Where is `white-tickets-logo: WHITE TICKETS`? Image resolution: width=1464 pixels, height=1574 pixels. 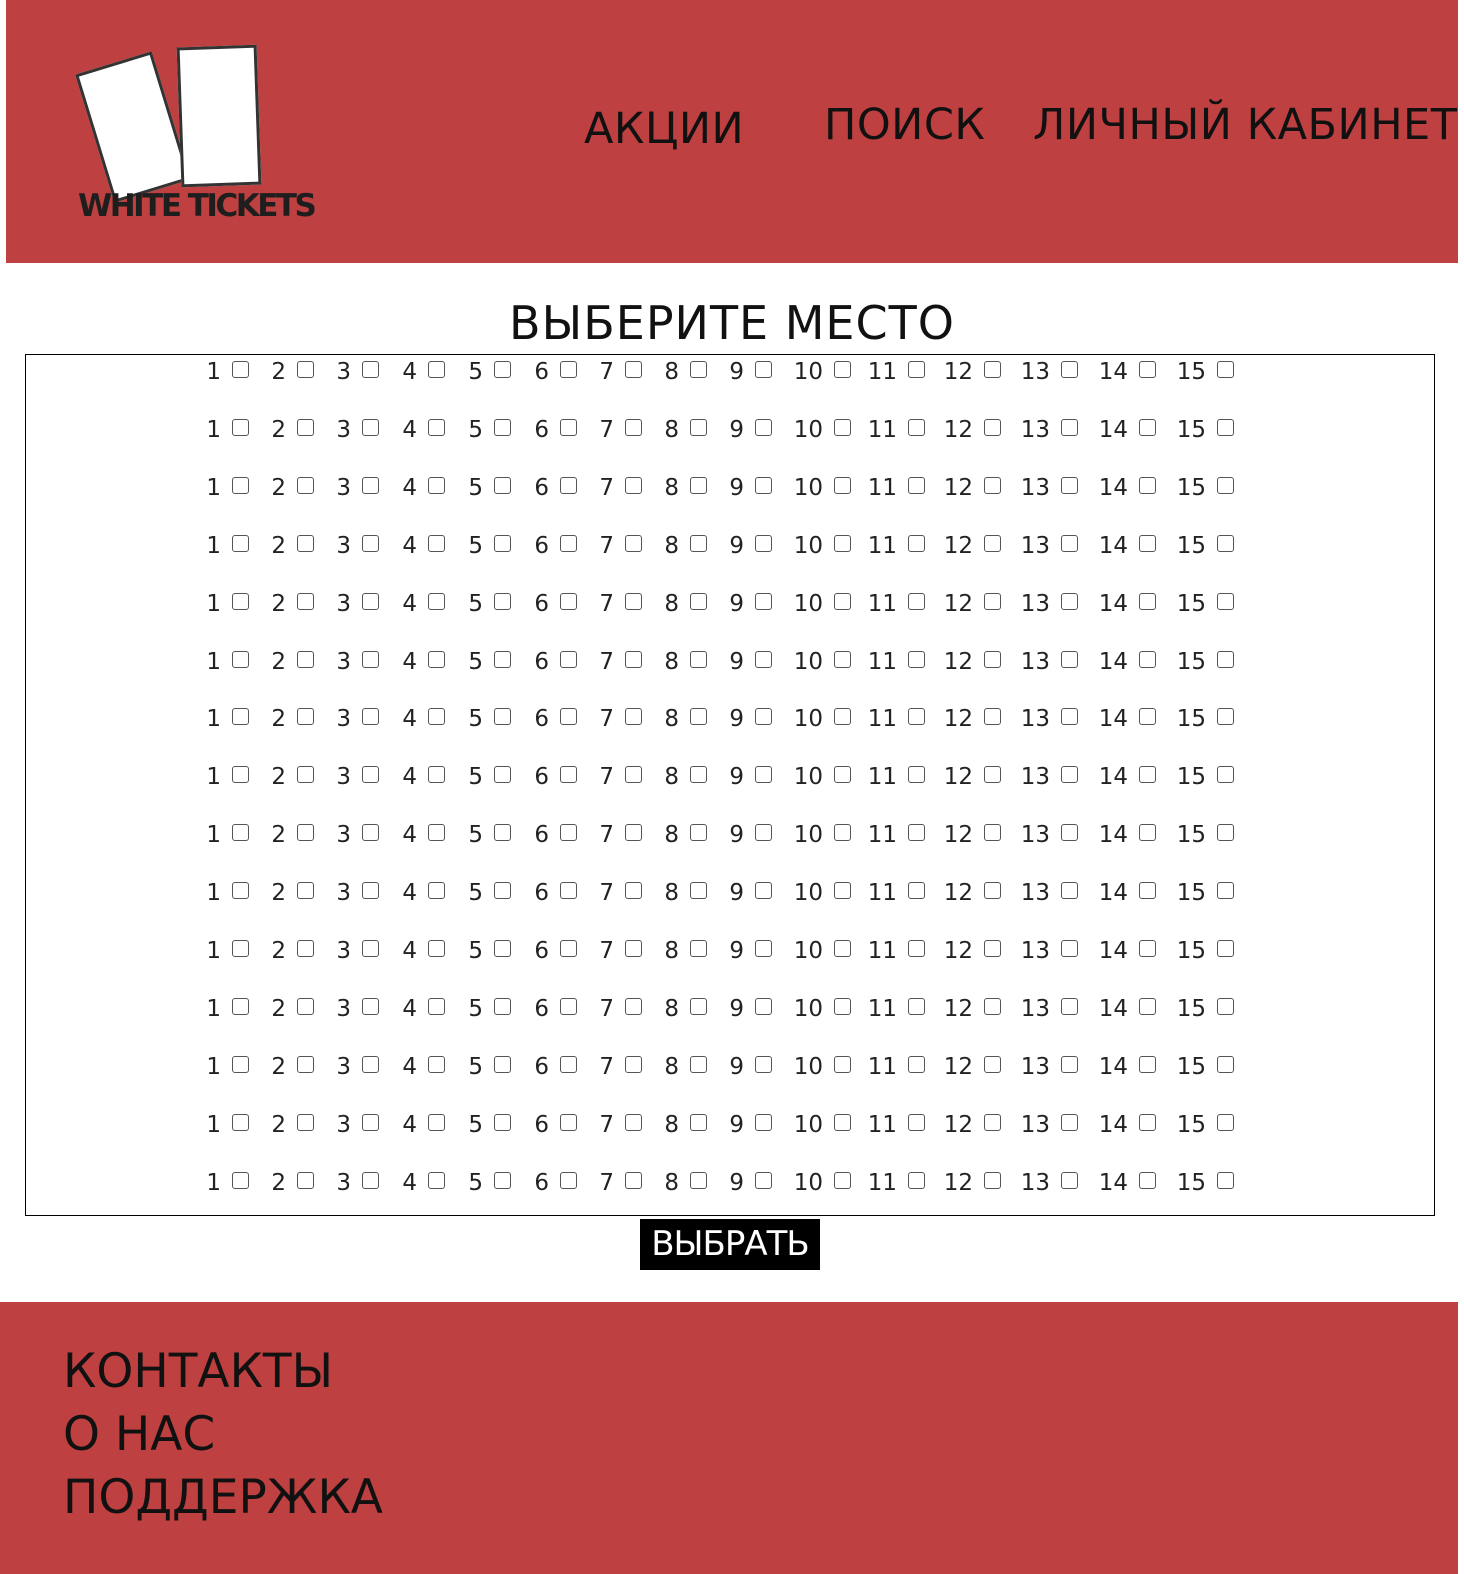
white-tickets-logo: WHITE TICKETS is located at coordinates (196, 130).